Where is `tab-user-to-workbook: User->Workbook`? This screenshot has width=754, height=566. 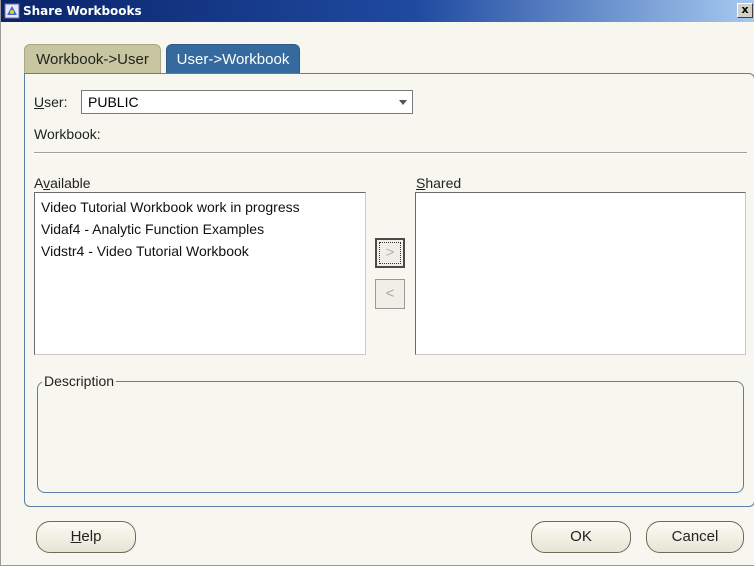 tab-user-to-workbook: User->Workbook is located at coordinates (233, 59).